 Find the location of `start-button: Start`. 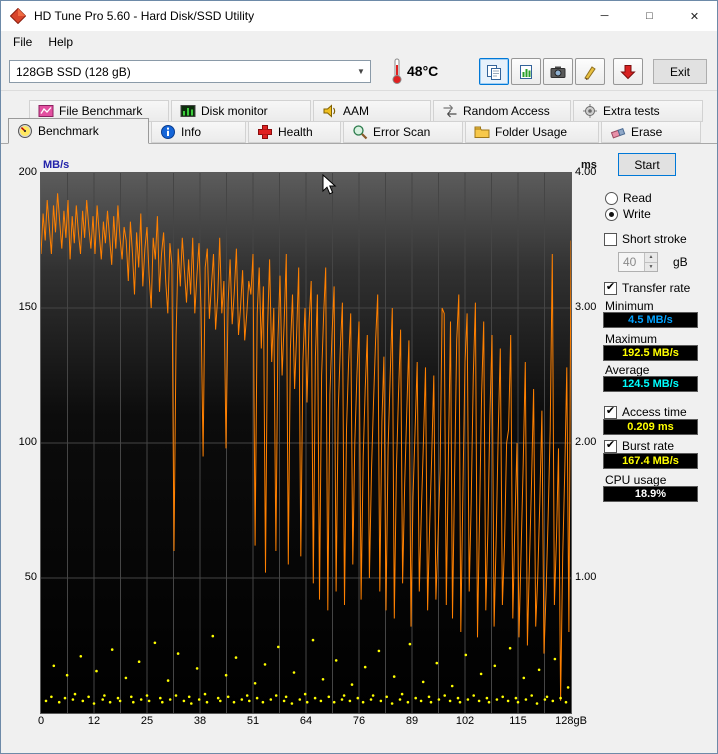

start-button: Start is located at coordinates (647, 164).